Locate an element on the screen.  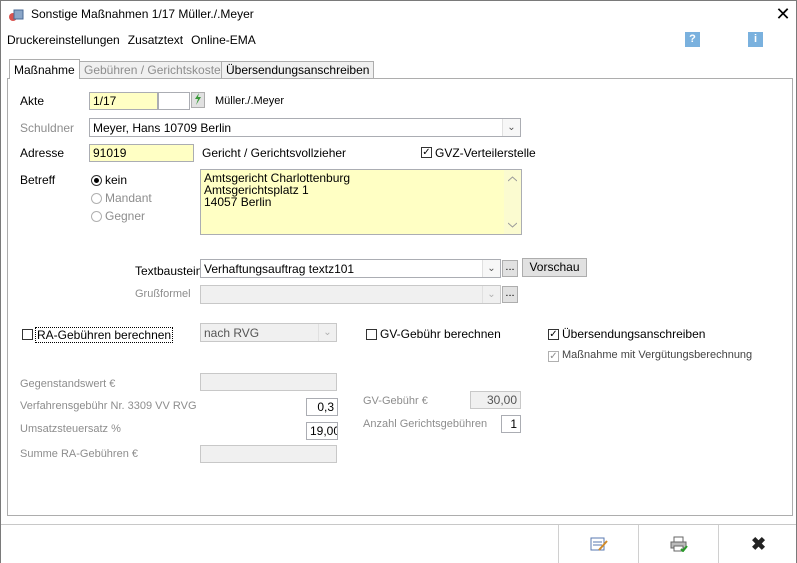
menu-bar: Druckereinstellungen Zusatztext Online-EMA is located at coordinates (135, 40).